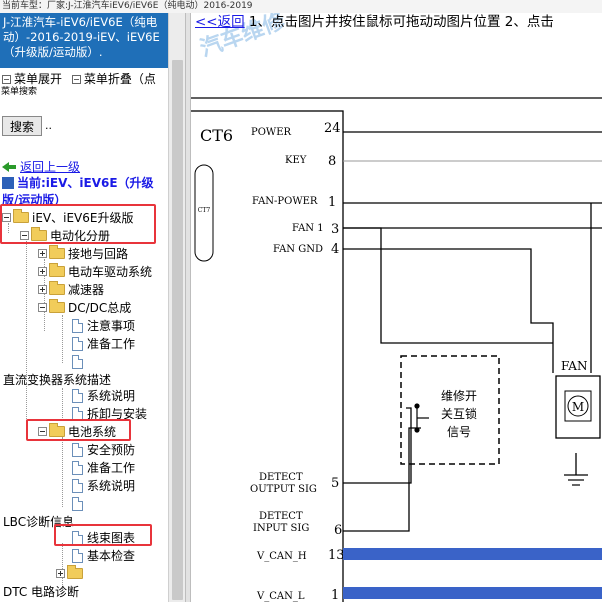  Describe the element at coordinates (177, 330) in the screenshot. I see `scroll-thumb` at that location.